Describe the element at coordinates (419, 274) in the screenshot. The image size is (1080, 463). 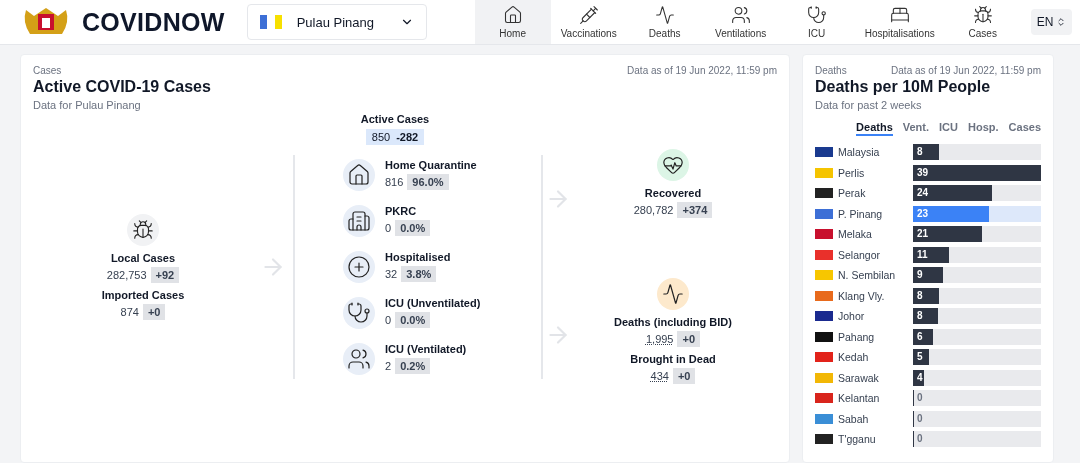
I see `share-badge: 3.8%` at that location.